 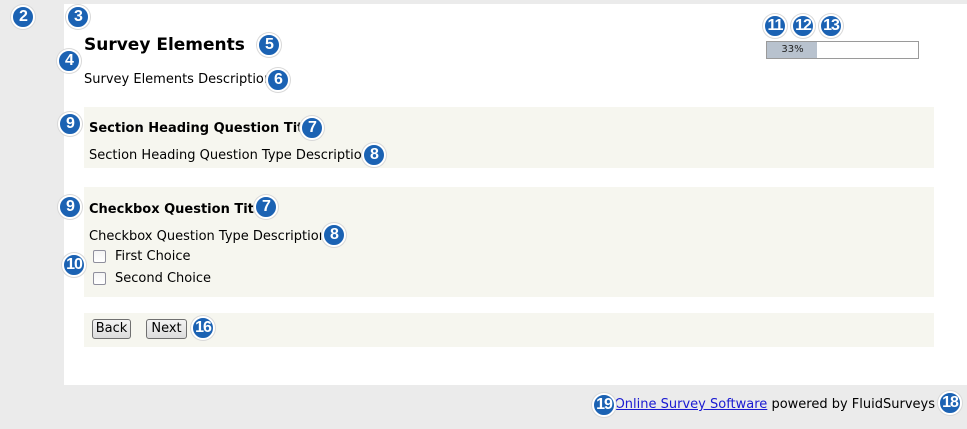 What do you see at coordinates (163, 278) in the screenshot?
I see `choice-label: Second Choice` at bounding box center [163, 278].